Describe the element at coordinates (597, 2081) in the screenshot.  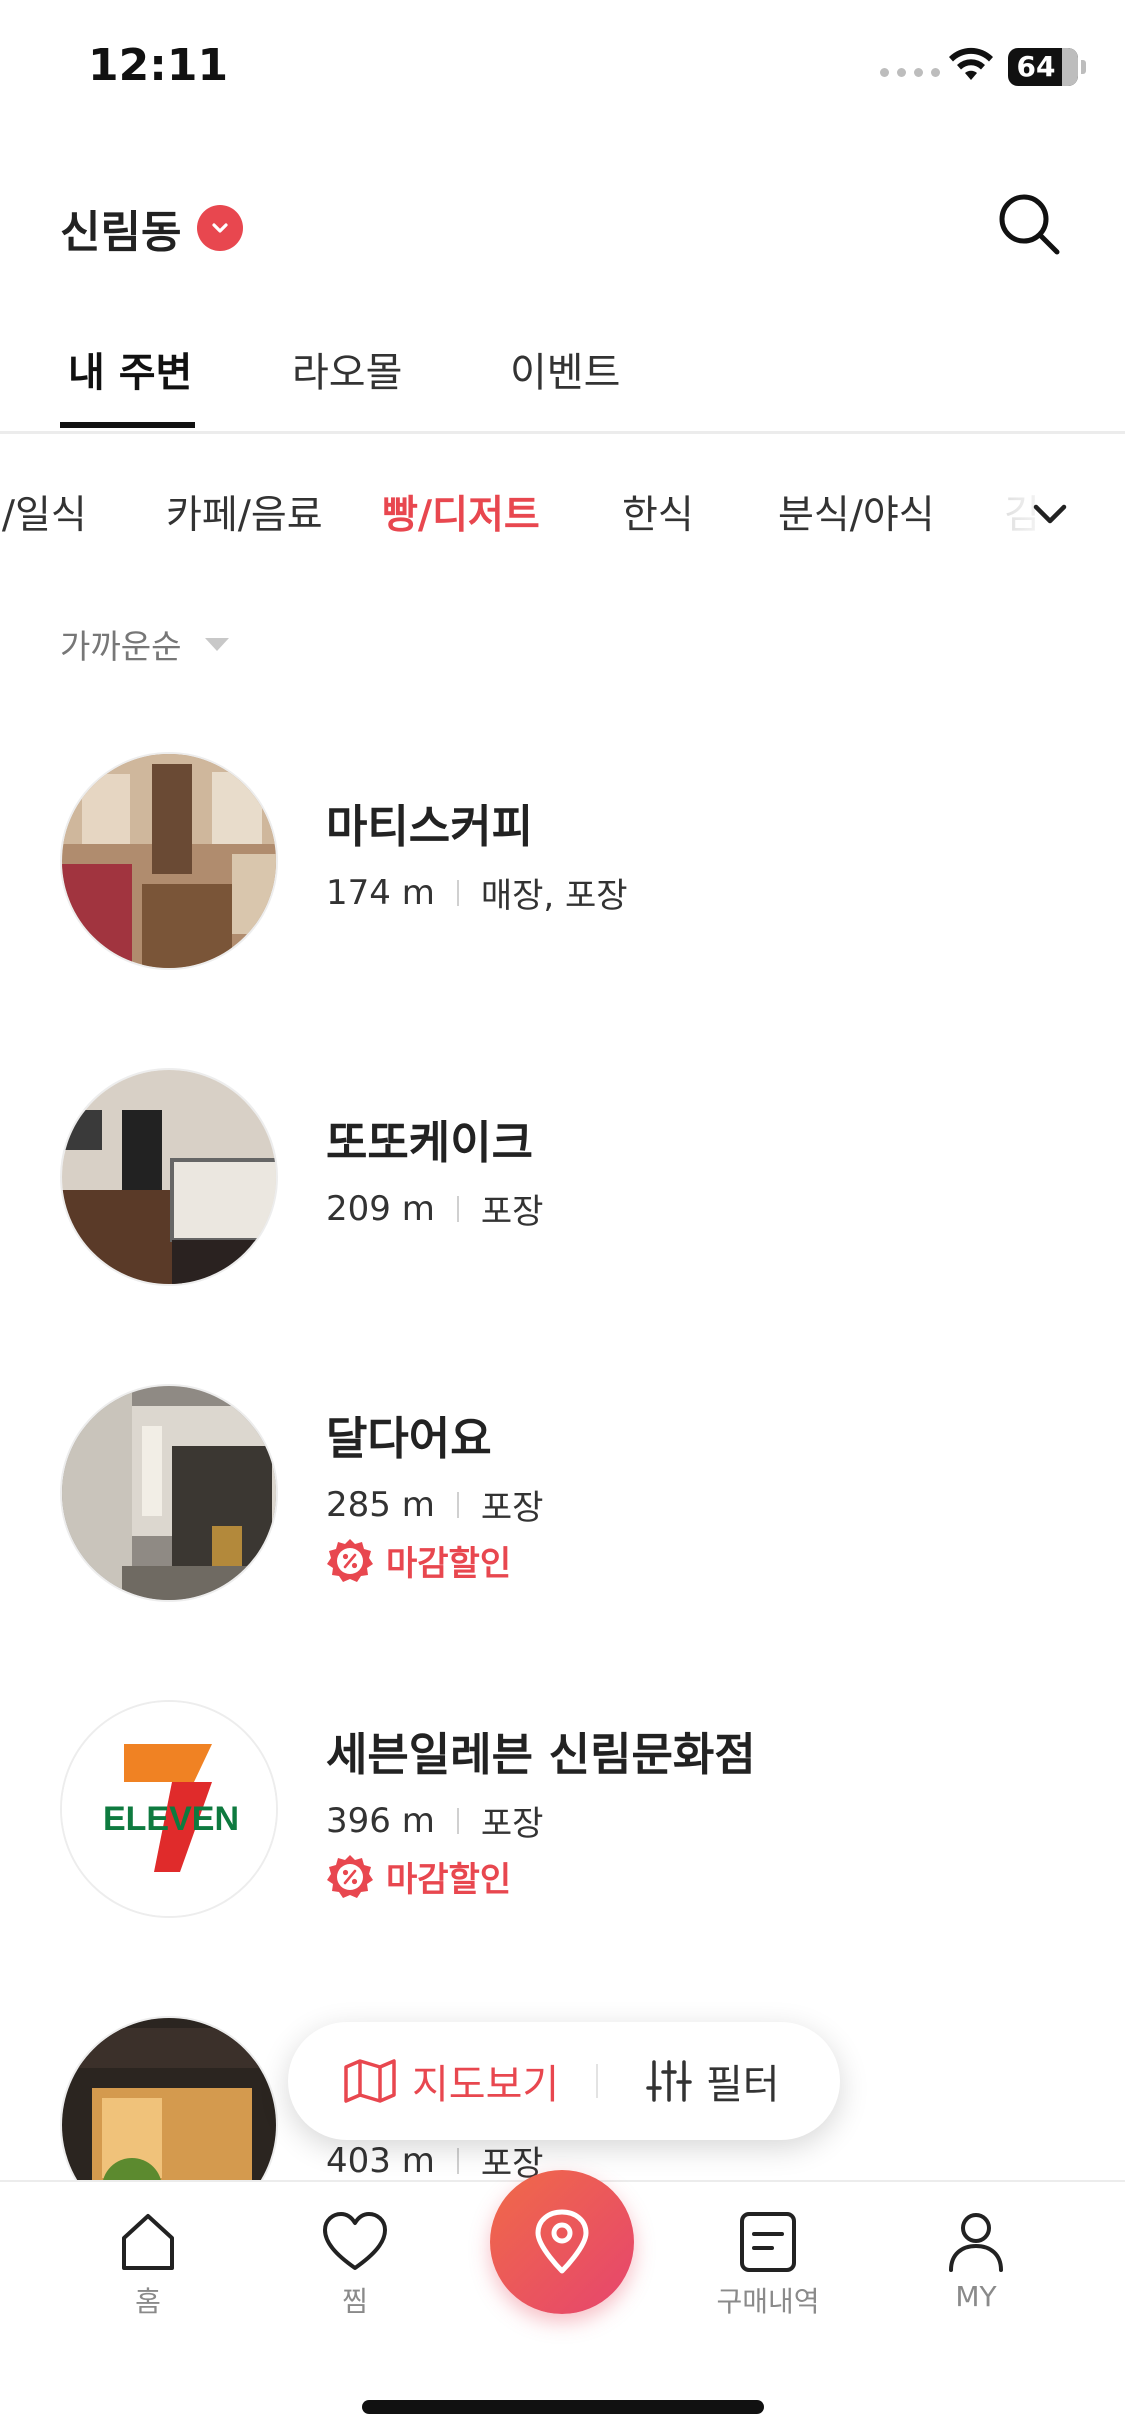
I see `pill-divider` at that location.